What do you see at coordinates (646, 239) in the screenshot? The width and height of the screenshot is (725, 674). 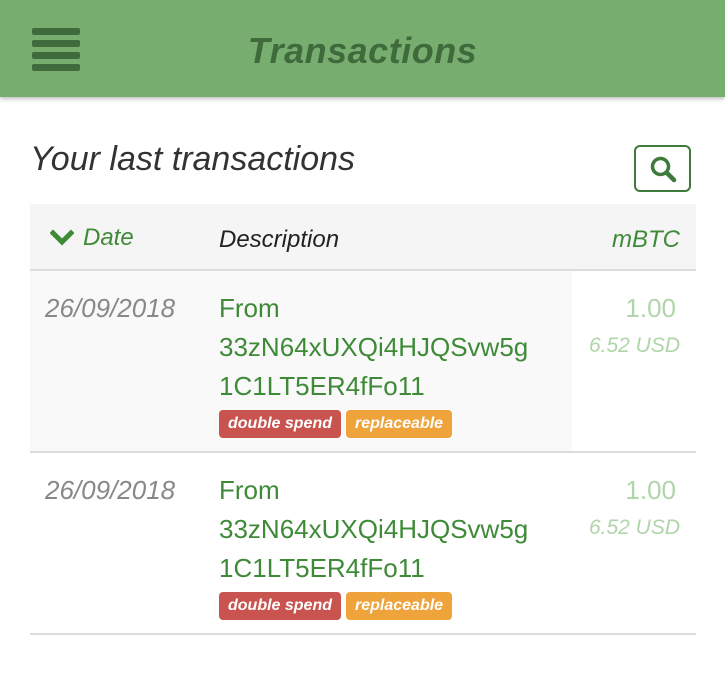 I see `amount-header: mBTC` at bounding box center [646, 239].